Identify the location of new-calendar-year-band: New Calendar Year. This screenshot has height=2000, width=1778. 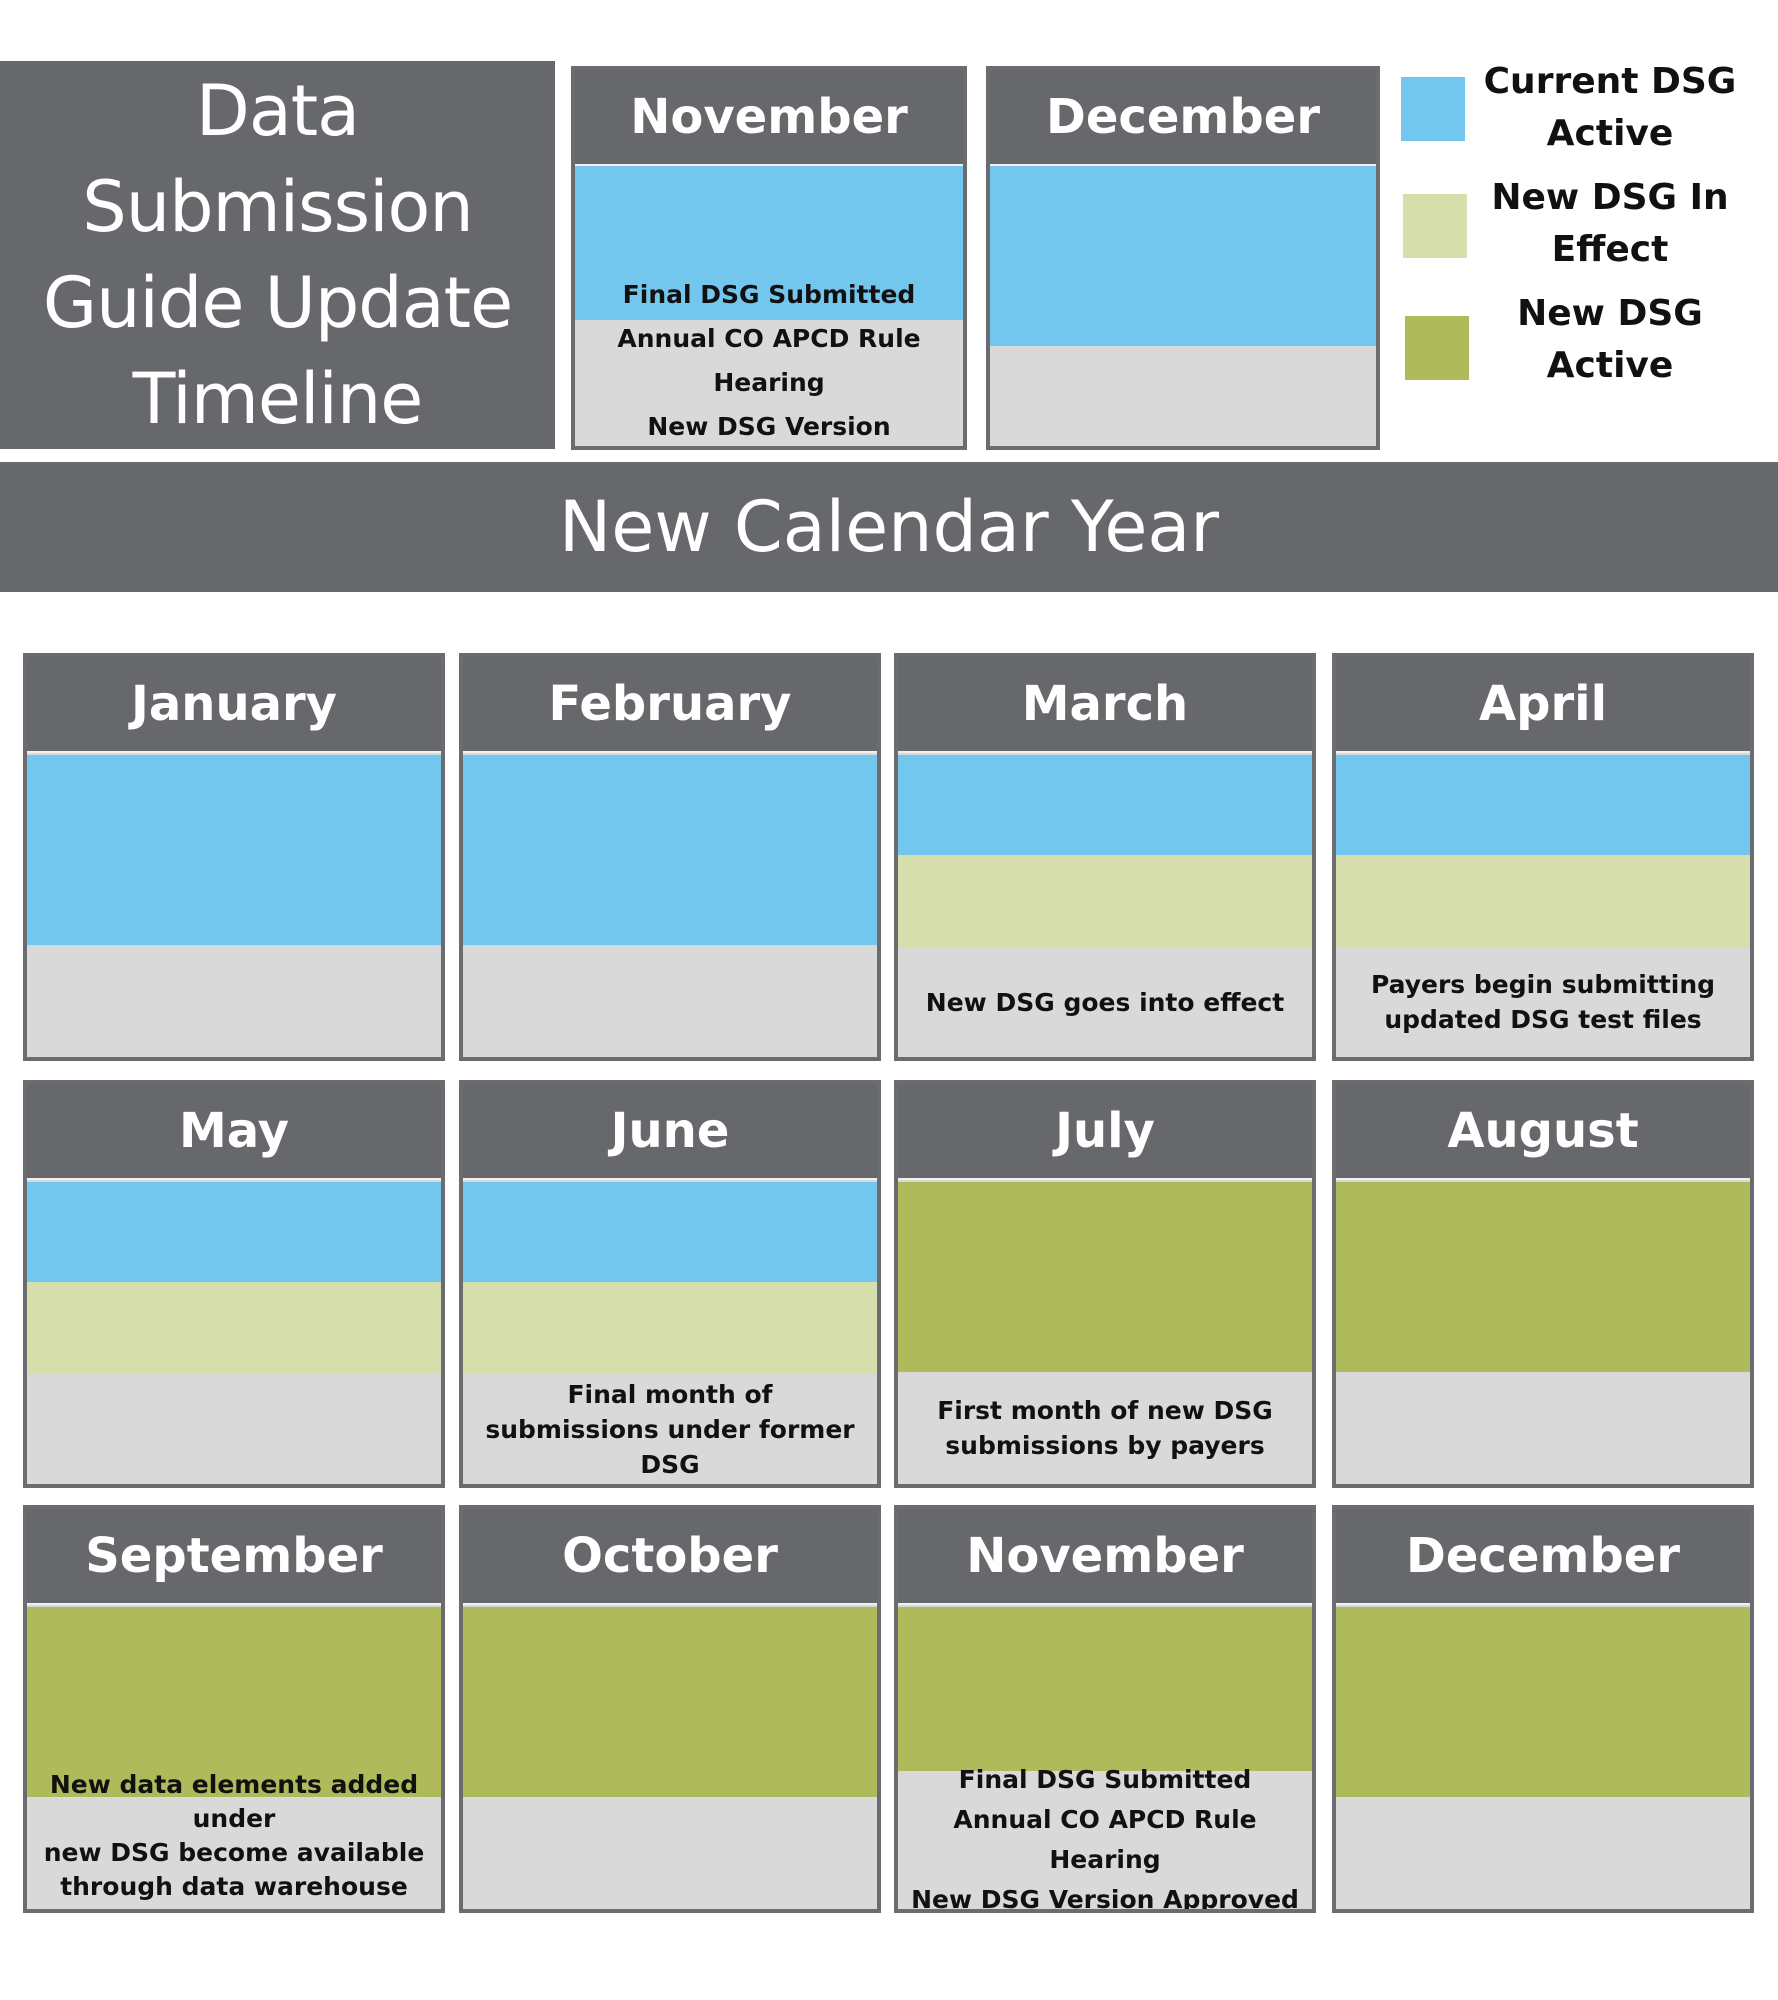
(889, 527).